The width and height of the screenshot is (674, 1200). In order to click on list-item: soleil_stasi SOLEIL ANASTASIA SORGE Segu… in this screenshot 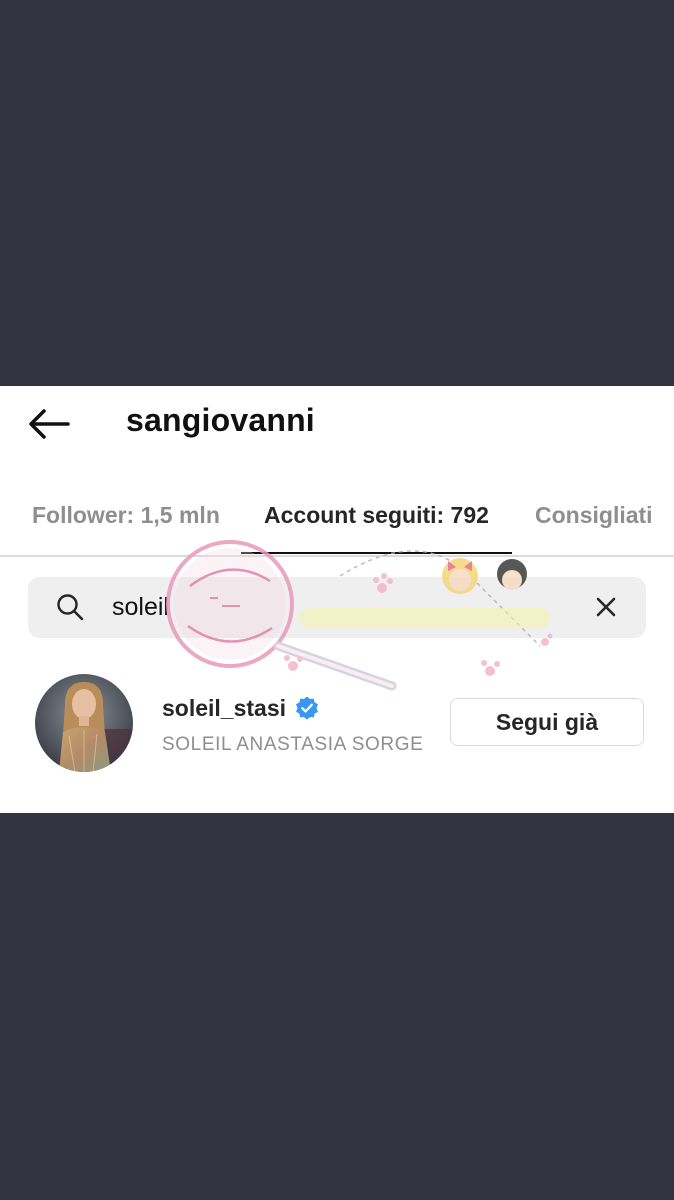, I will do `click(337, 723)`.